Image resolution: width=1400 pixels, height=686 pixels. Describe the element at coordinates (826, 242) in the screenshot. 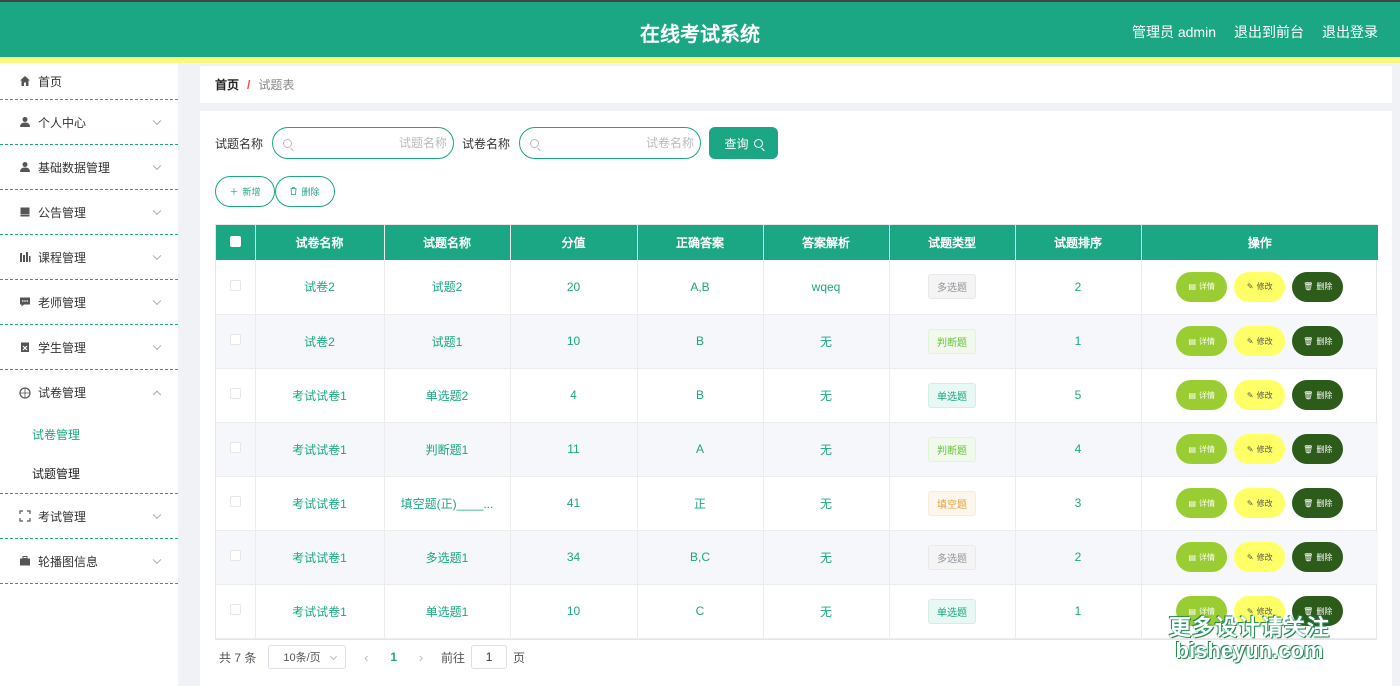

I see `column-header: 答案解析` at that location.